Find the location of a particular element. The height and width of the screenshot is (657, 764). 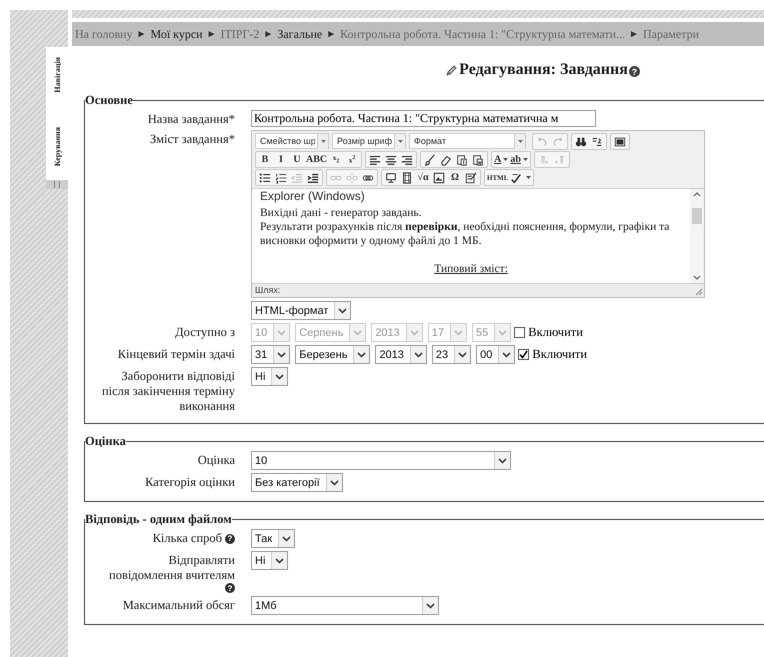

toolbar-dropdown: Формат is located at coordinates (467, 141).